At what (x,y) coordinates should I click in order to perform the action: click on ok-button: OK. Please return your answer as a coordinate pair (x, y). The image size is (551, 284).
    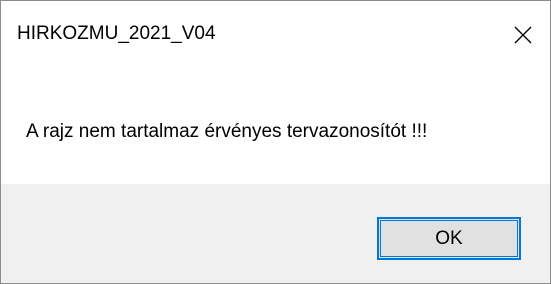
    Looking at the image, I should click on (449, 238).